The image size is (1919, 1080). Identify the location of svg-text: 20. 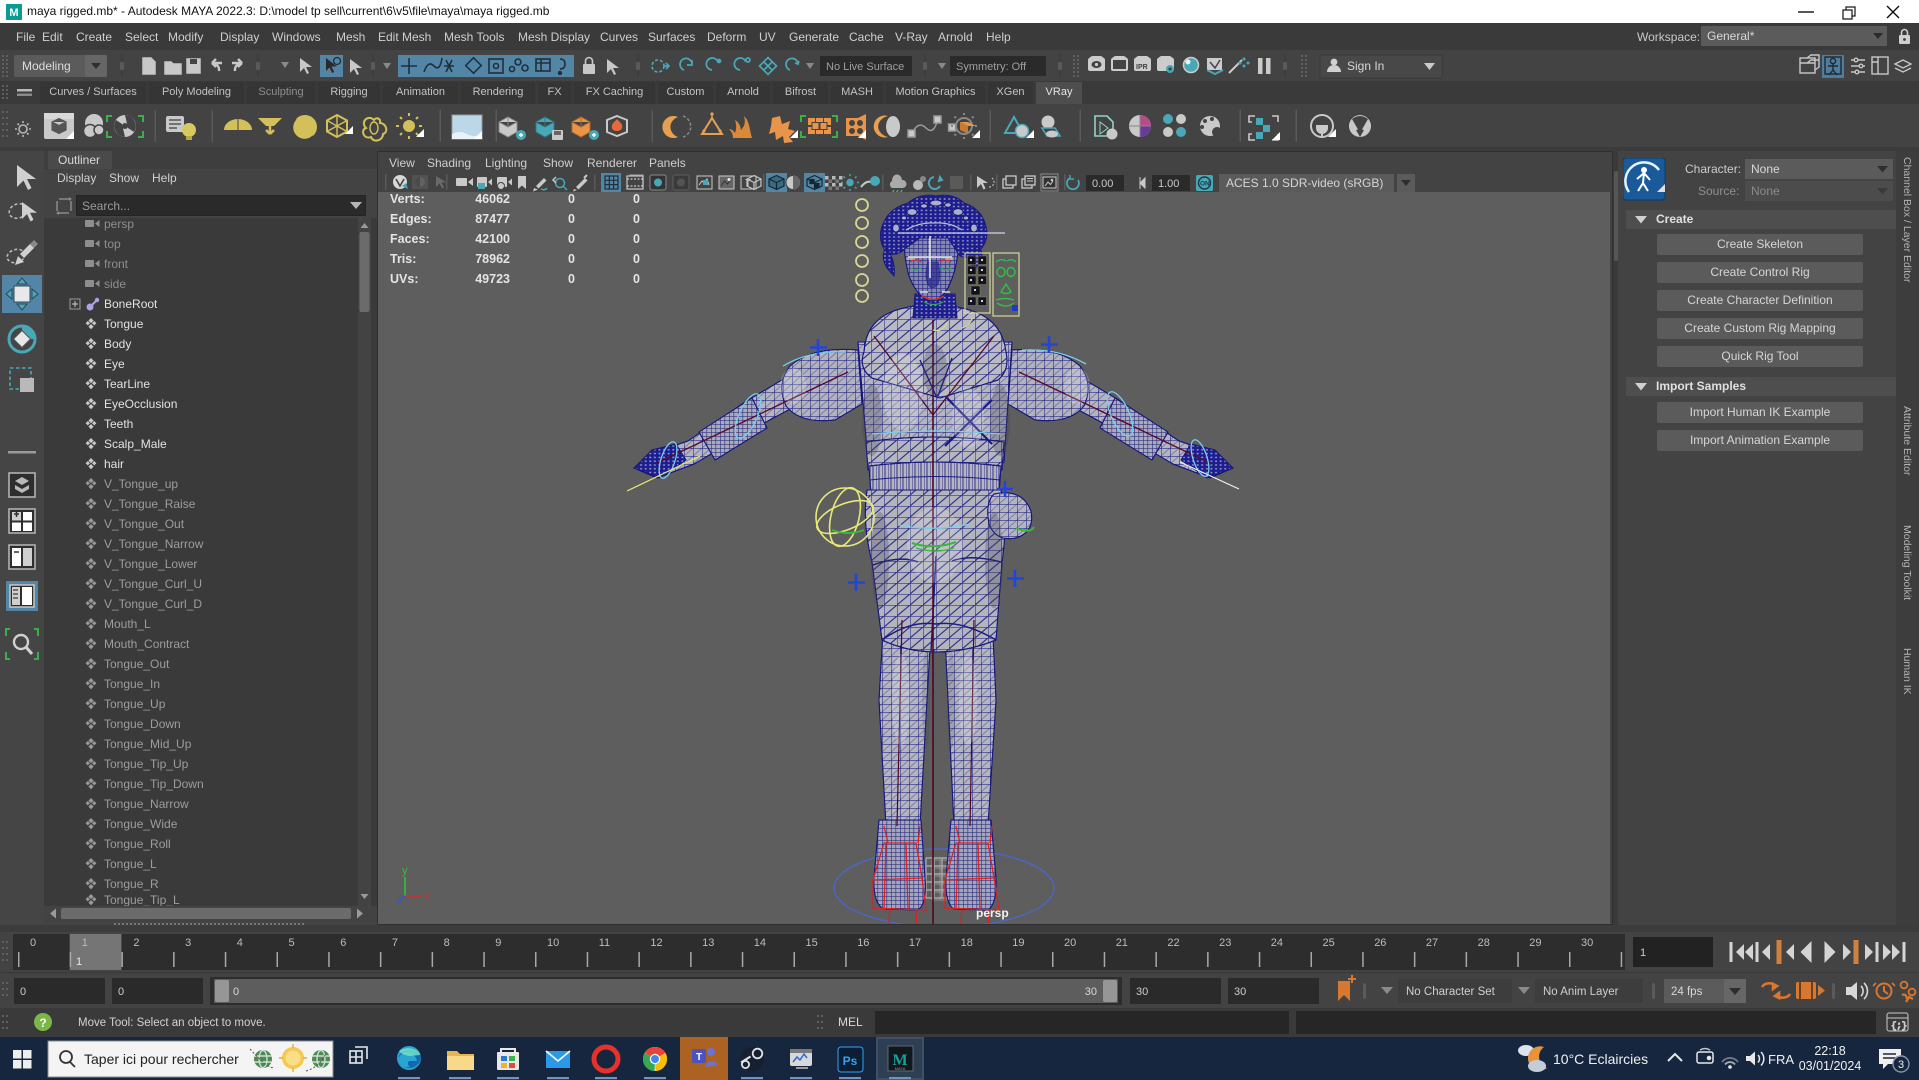
(1070, 943).